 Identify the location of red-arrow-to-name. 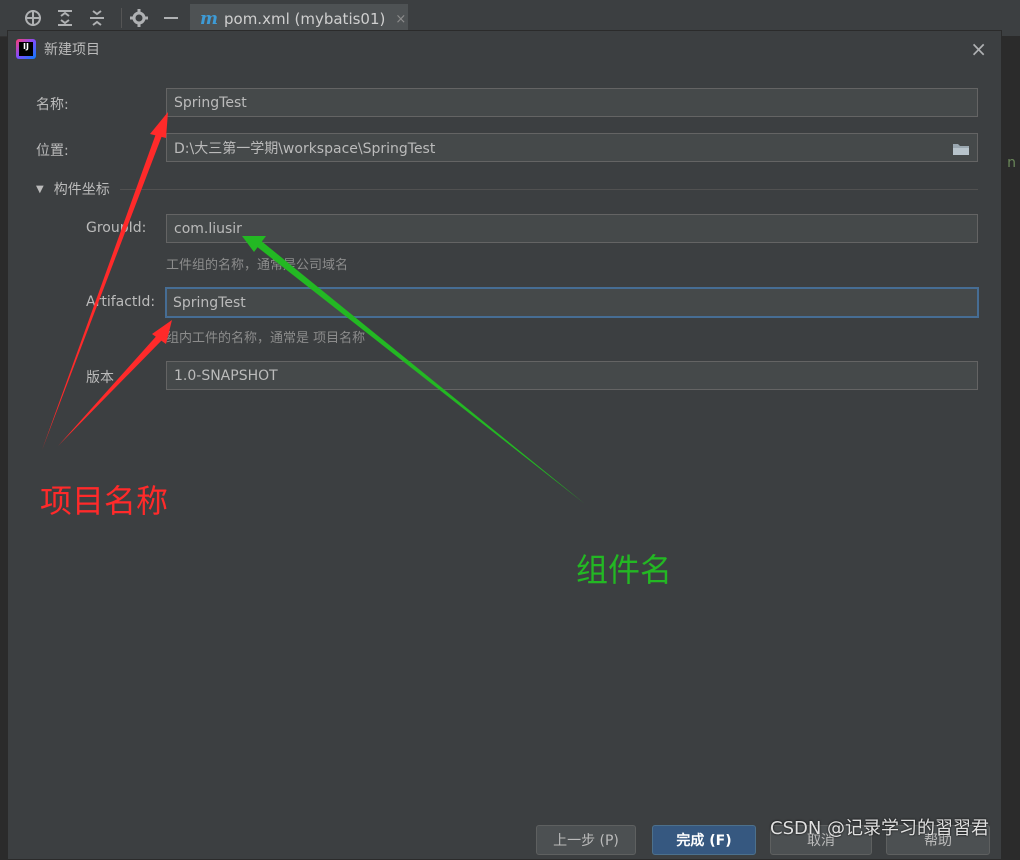
(105, 281).